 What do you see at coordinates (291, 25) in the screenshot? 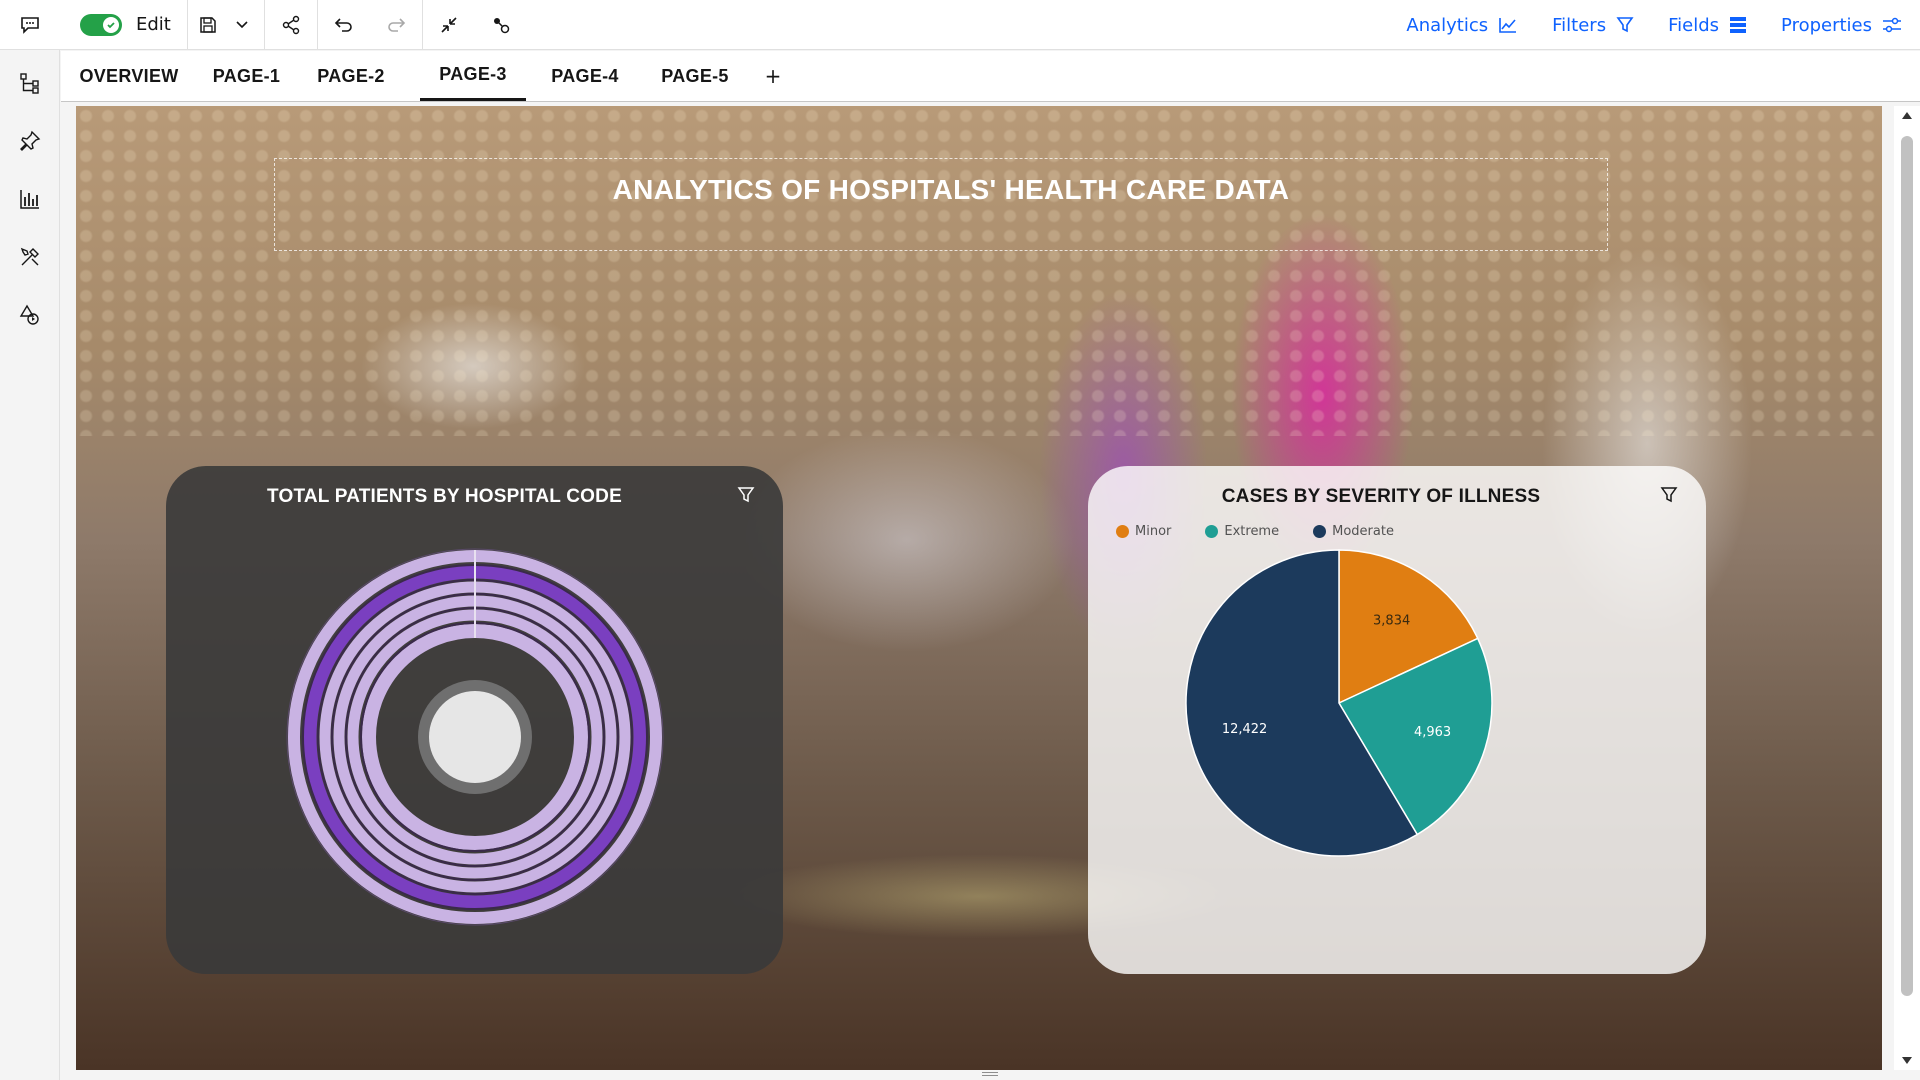
I see `share-icon` at bounding box center [291, 25].